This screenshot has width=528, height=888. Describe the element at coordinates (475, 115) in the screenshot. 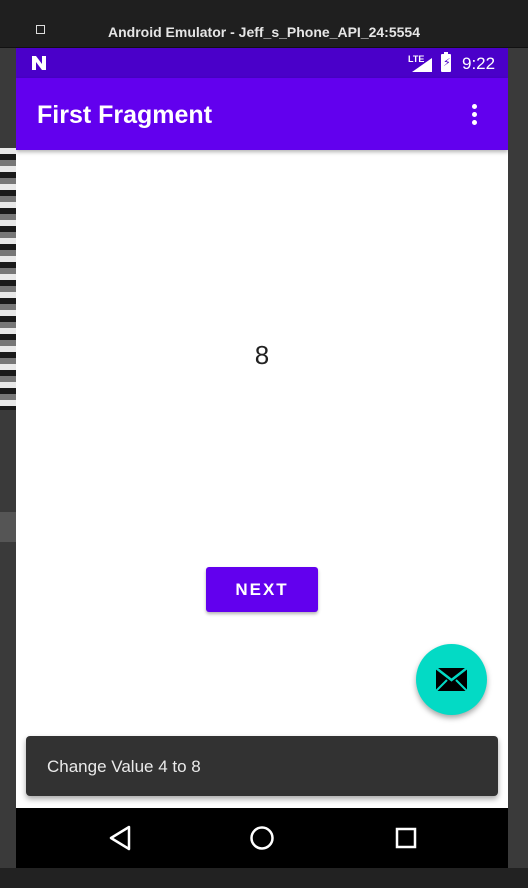

I see `more-vert-icon` at that location.